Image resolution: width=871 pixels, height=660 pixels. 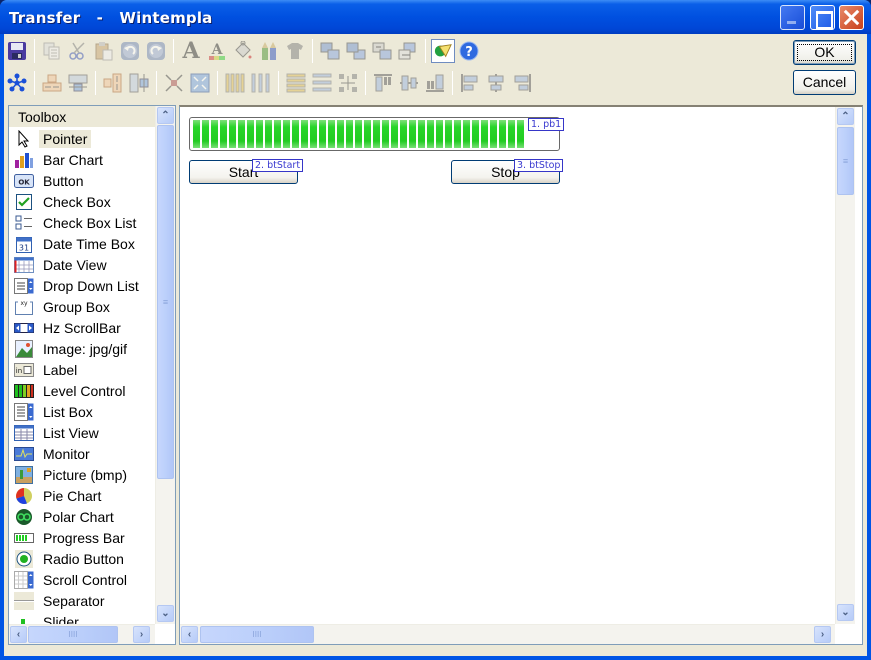 I want to click on cut-icon, so click(x=78, y=51).